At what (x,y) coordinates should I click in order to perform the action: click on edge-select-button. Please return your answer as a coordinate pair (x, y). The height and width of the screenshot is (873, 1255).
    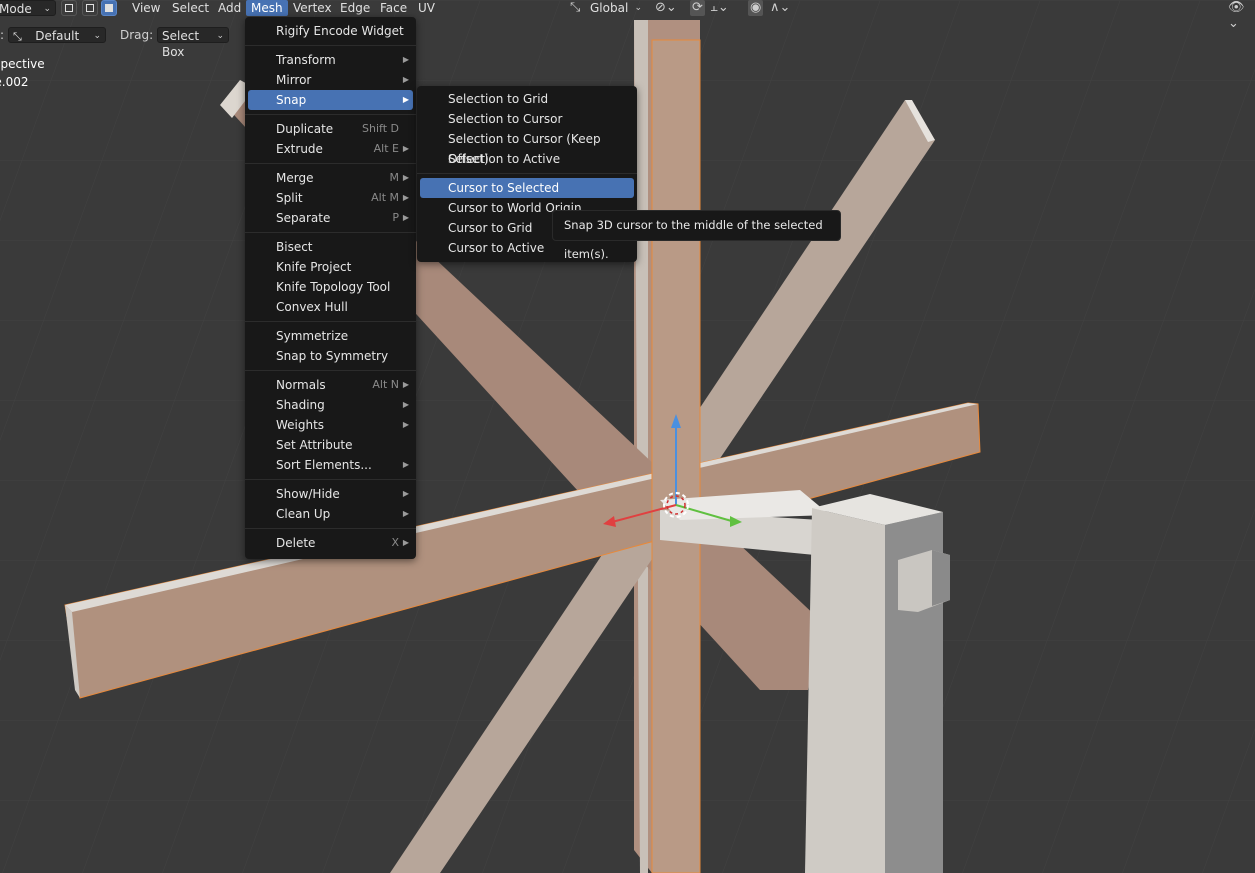
    Looking at the image, I should click on (90, 8).